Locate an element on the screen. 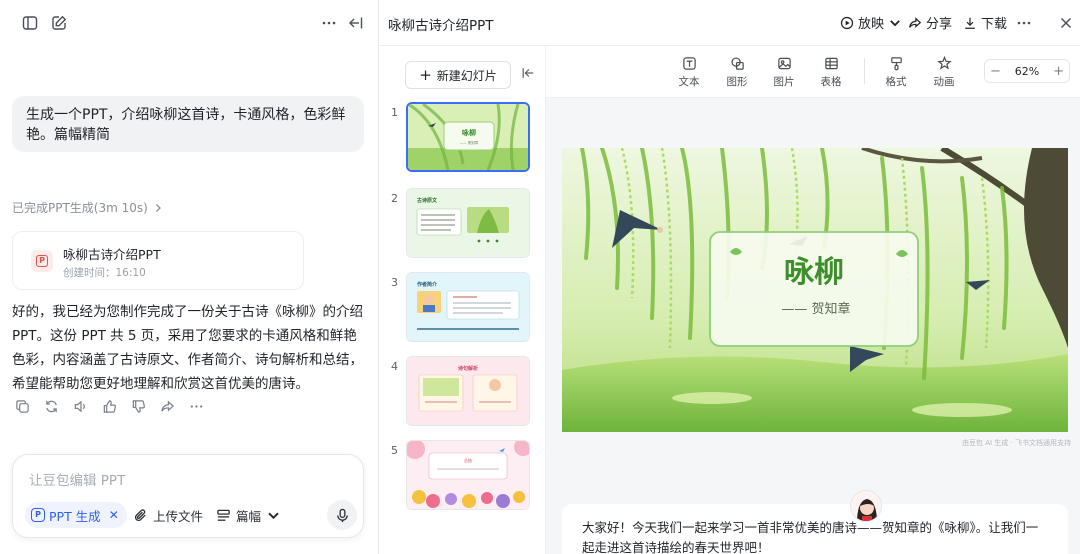 The height and width of the screenshot is (554, 1080). slide-5-preview: 总结 is located at coordinates (468, 475).